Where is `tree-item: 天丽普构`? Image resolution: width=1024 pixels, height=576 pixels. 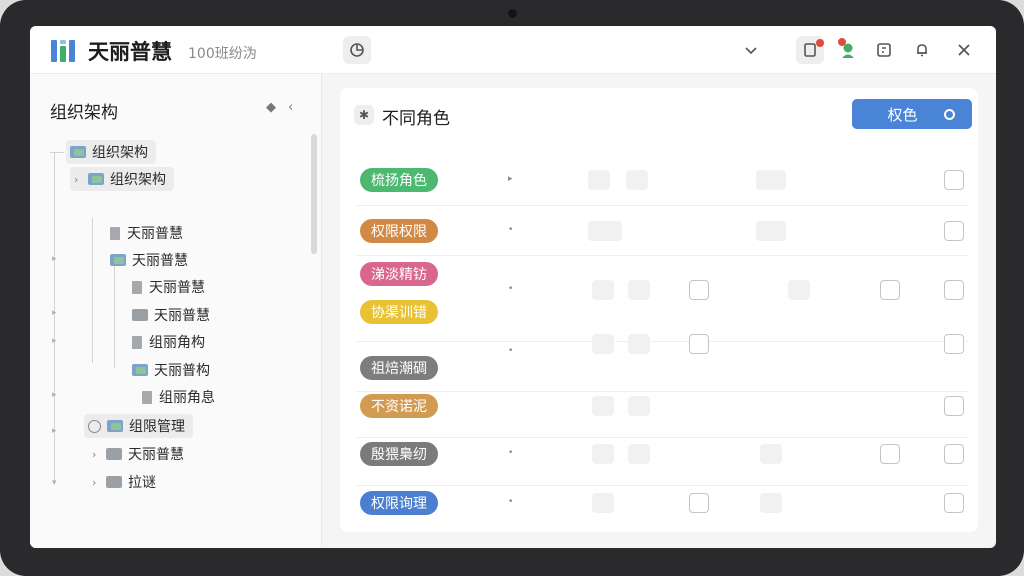
tree-item: 天丽普构 is located at coordinates (171, 370).